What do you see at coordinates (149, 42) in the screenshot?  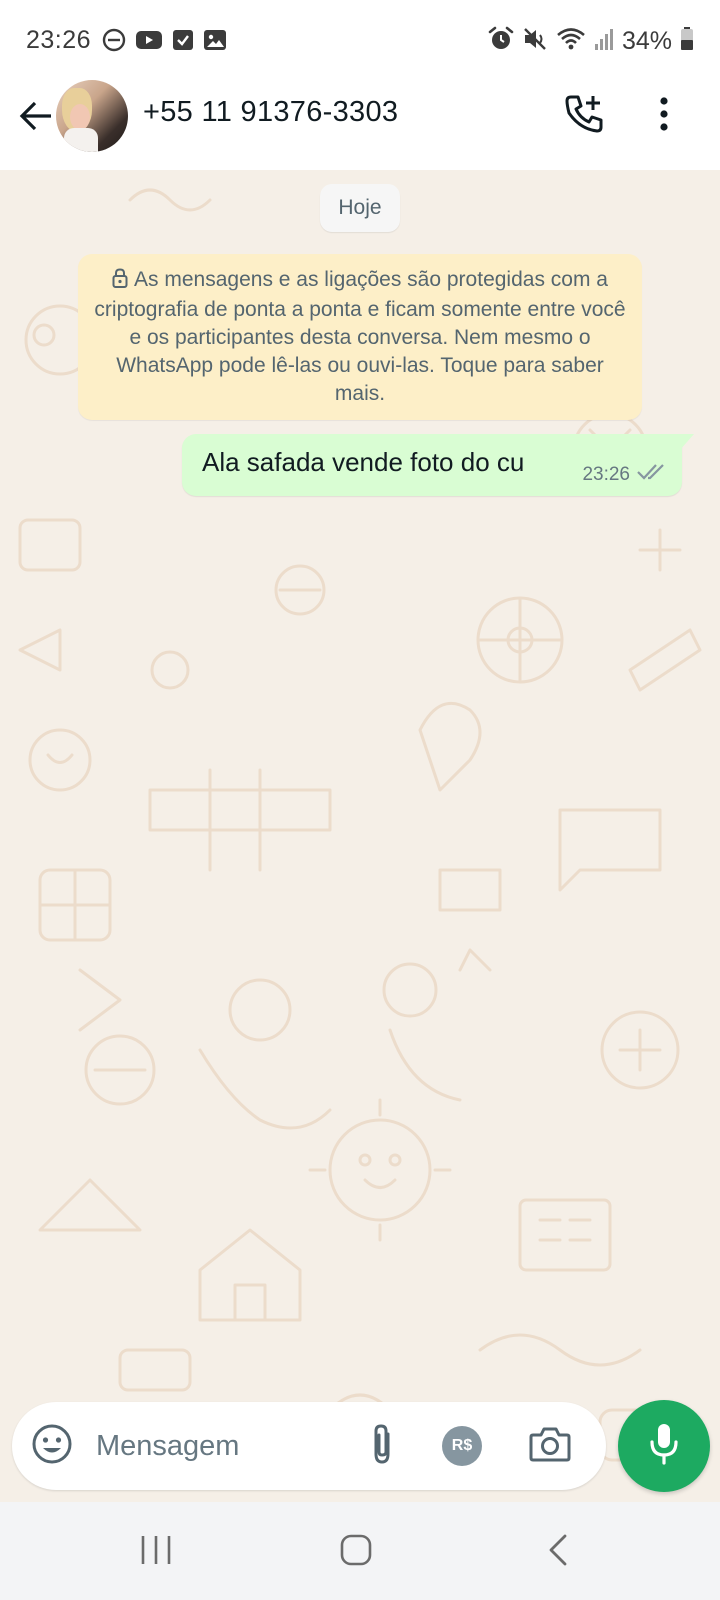 I see `youtube-icon` at bounding box center [149, 42].